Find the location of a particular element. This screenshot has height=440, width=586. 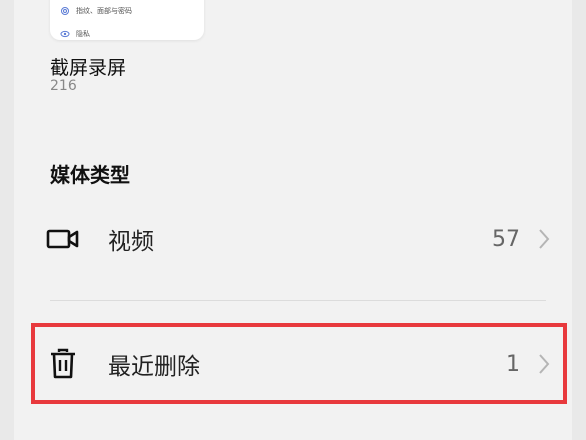

media-type-label: 视频 is located at coordinates (131, 242).